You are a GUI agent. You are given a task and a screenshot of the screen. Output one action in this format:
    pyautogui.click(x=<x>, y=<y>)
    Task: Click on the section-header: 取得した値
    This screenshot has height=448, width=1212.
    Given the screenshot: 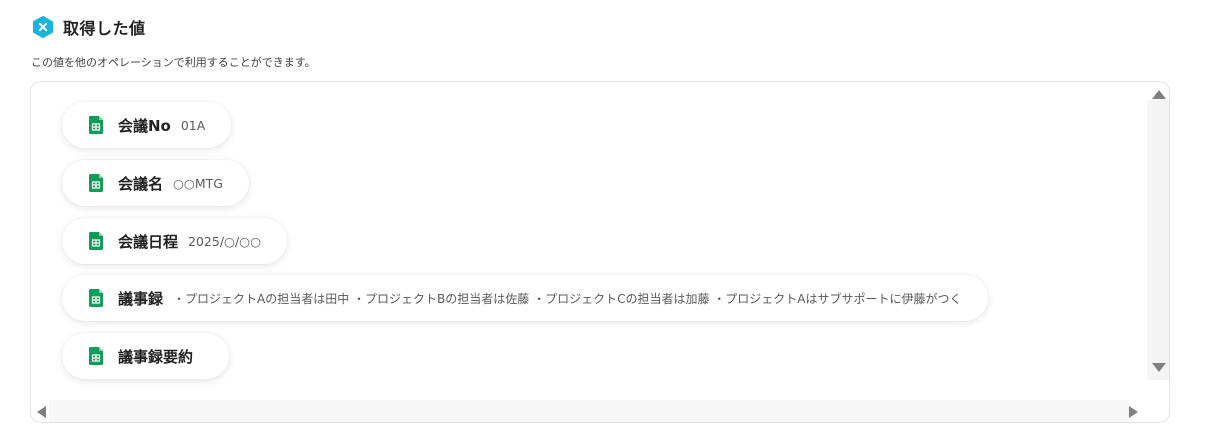 What is the action you would take?
    pyautogui.click(x=89, y=27)
    